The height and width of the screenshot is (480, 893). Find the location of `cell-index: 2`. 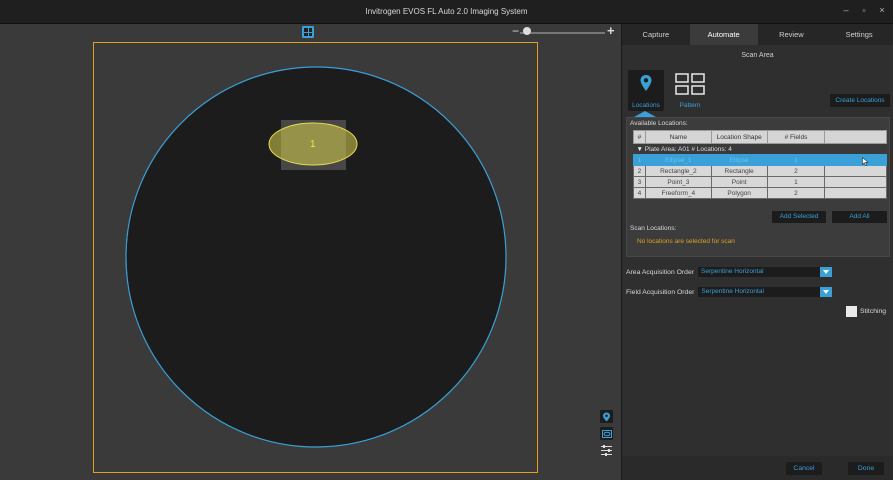

cell-index: 2 is located at coordinates (639, 171).